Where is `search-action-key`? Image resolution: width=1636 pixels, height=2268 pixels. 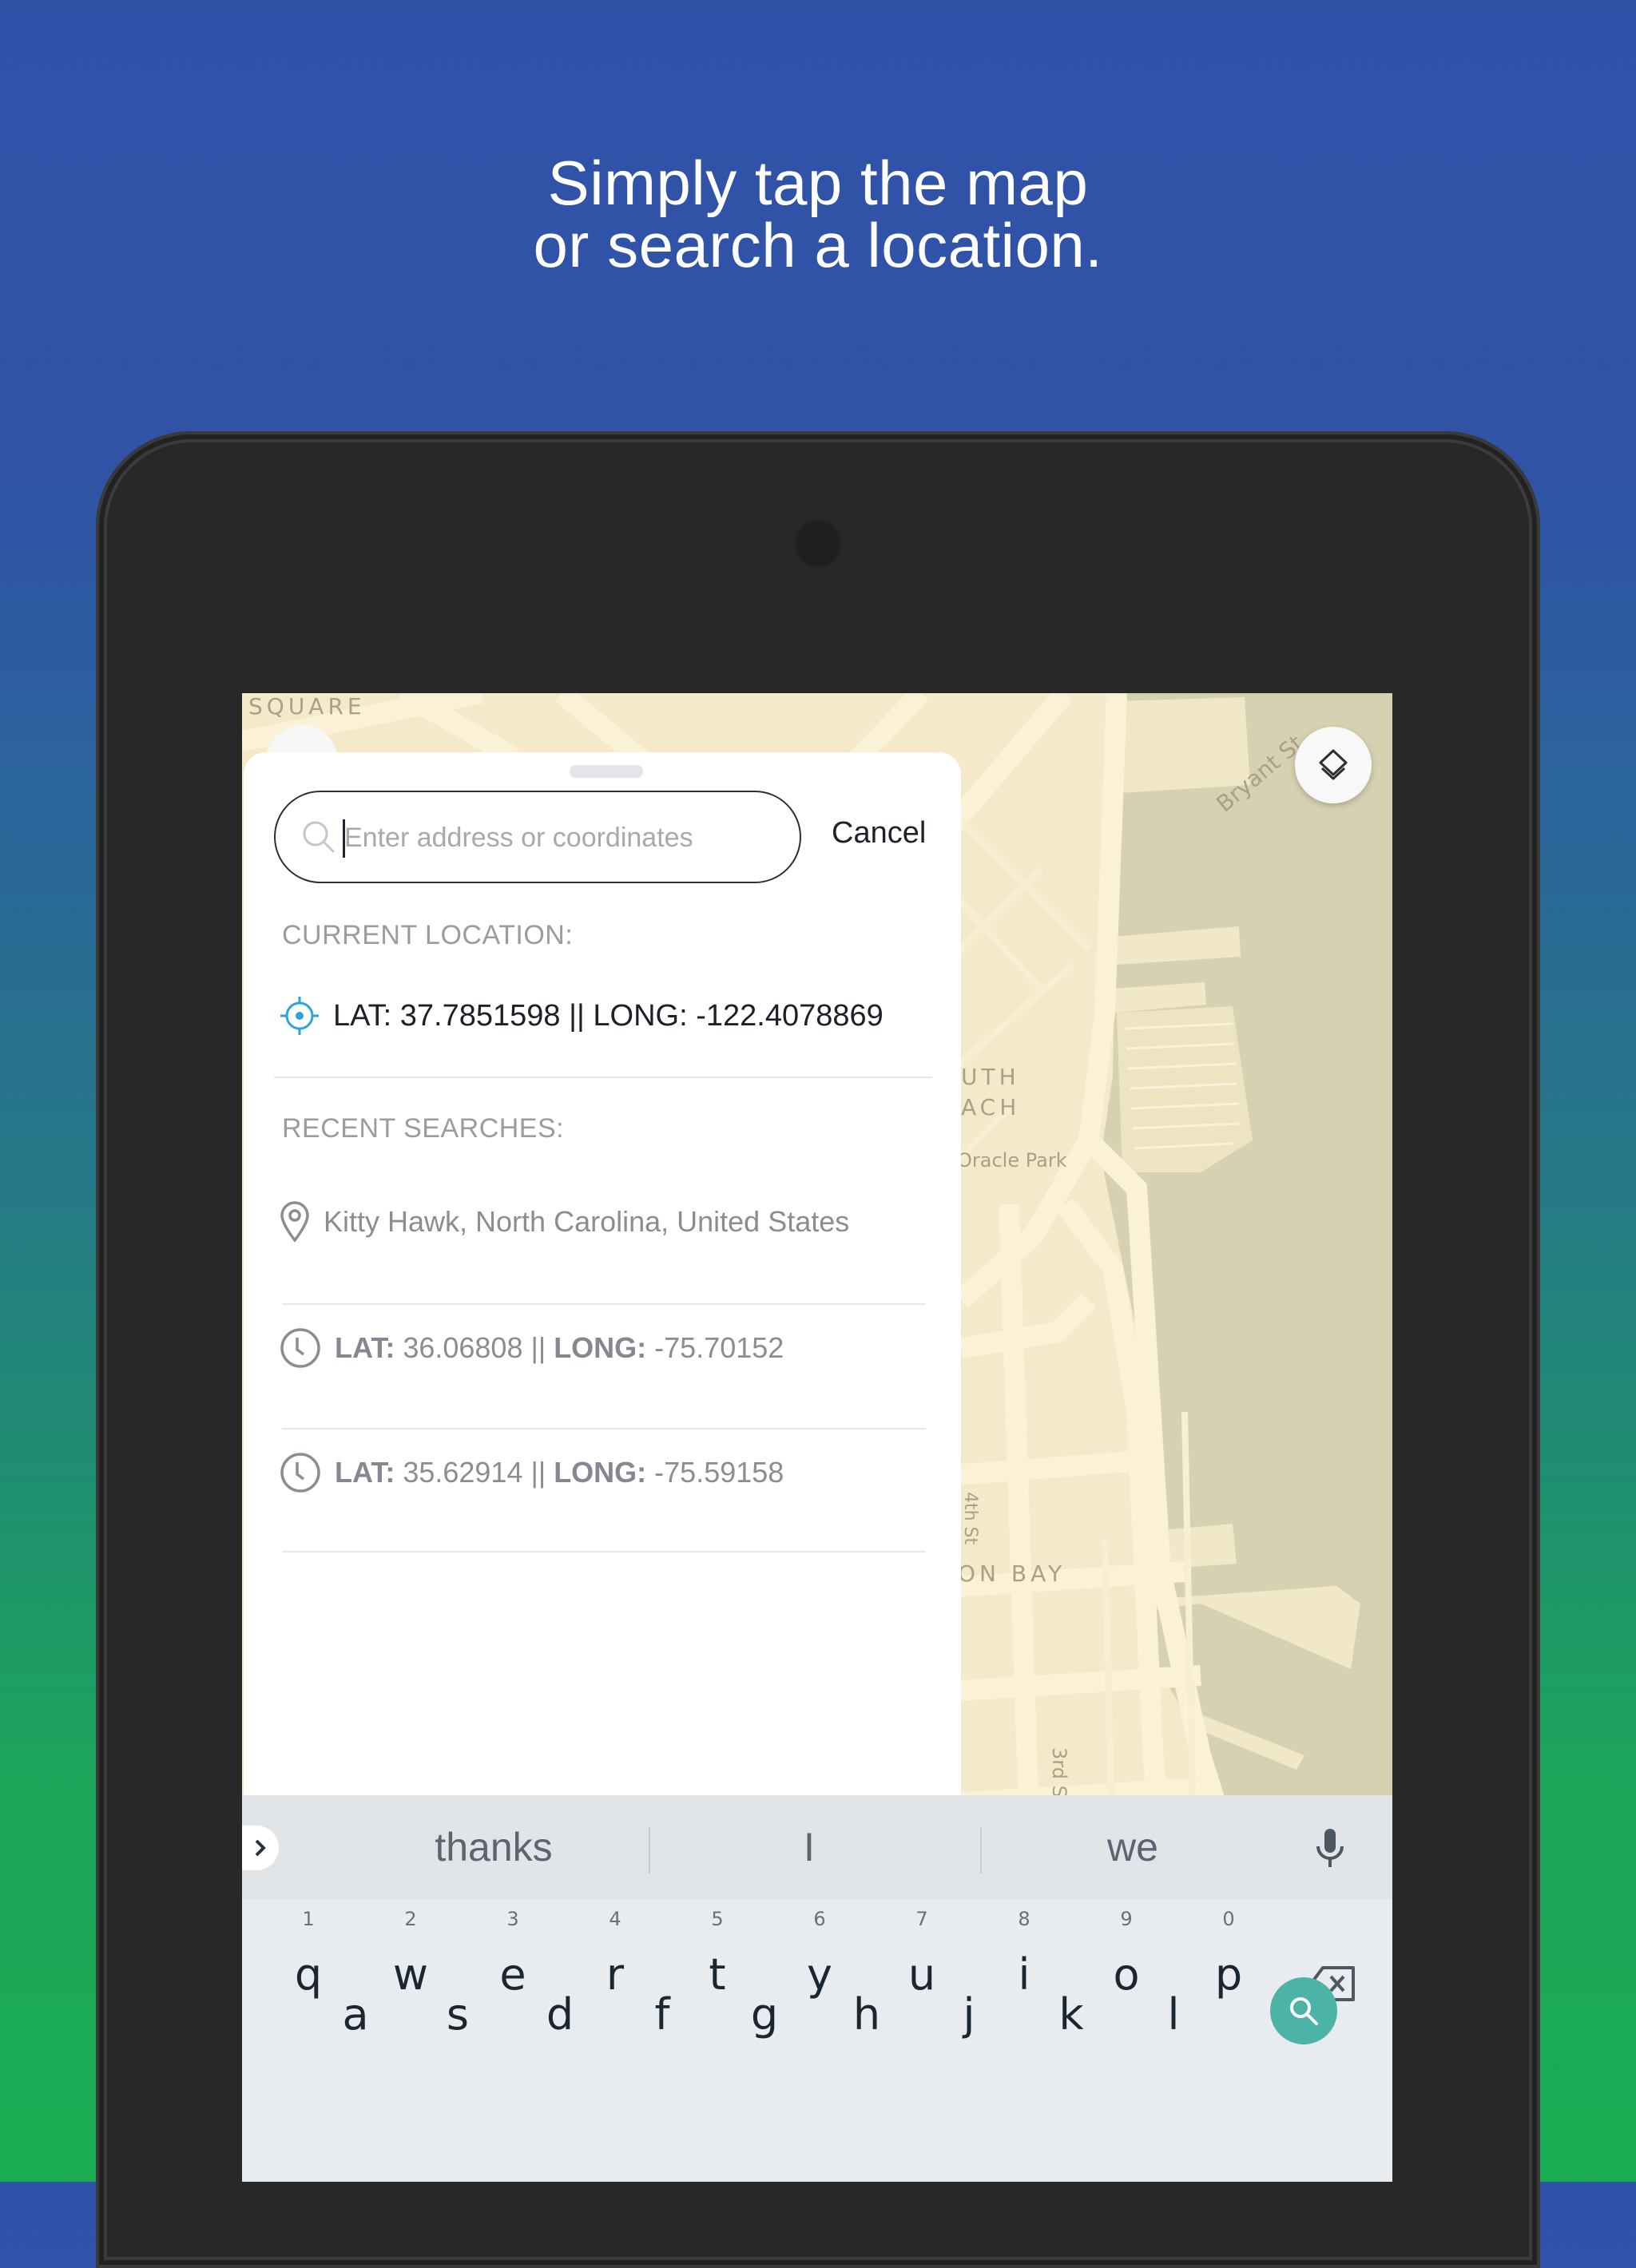
search-action-key is located at coordinates (1303, 2010).